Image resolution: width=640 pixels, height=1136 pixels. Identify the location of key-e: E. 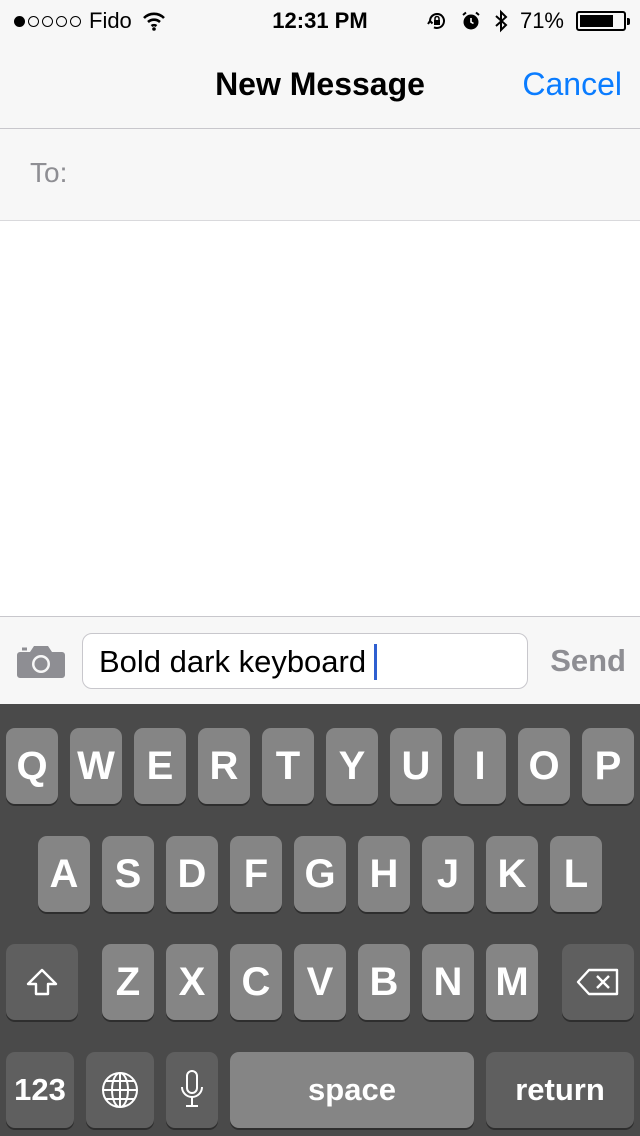
(160, 766).